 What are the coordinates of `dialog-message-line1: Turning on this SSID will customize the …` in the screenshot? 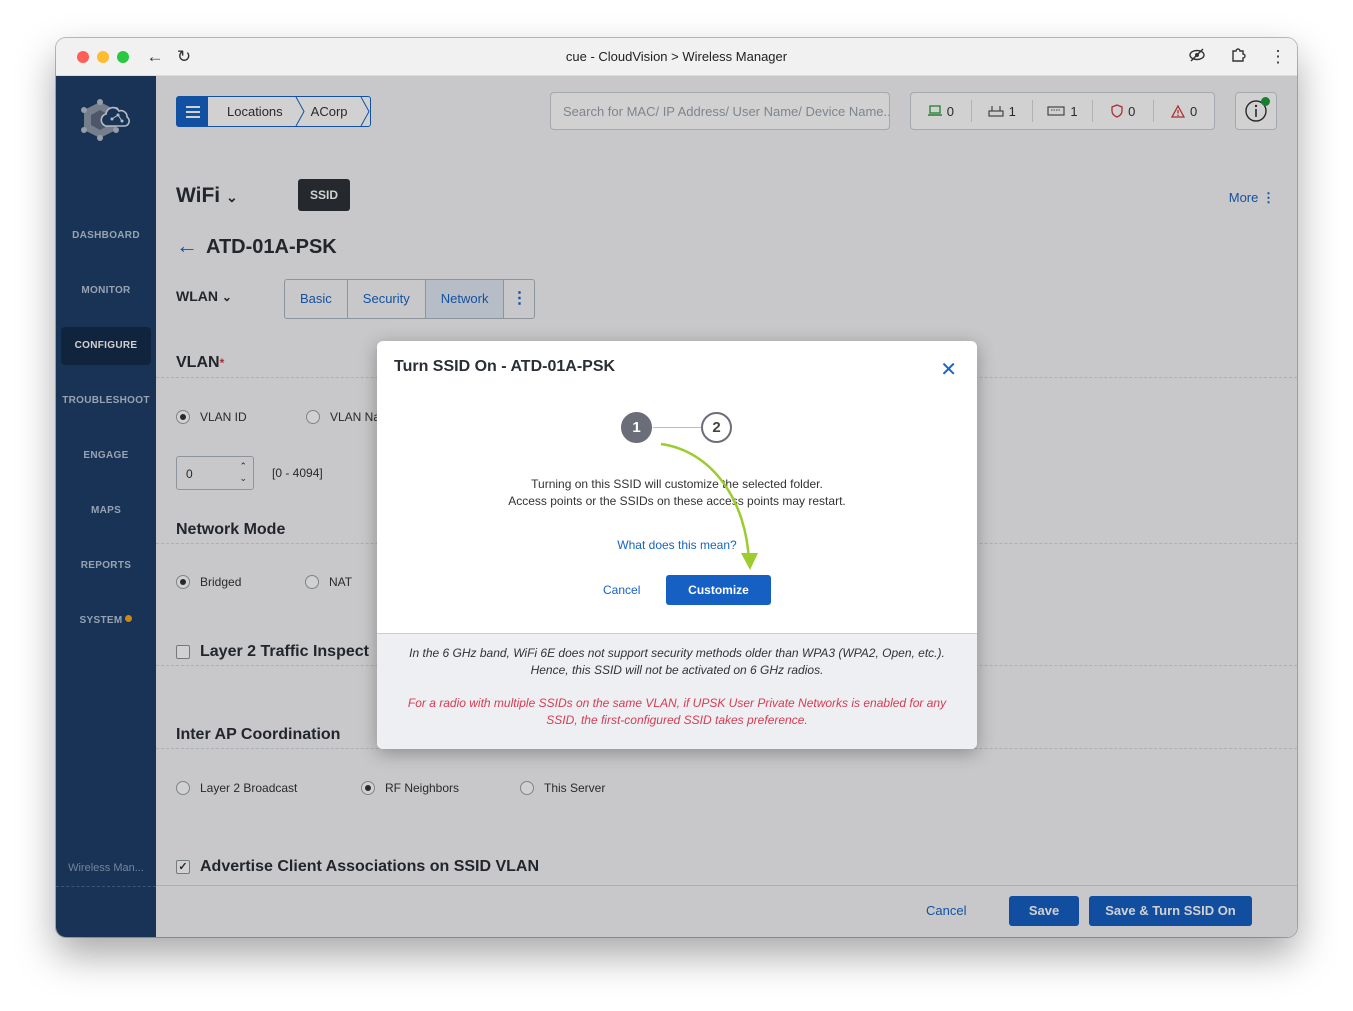 It's located at (677, 484).